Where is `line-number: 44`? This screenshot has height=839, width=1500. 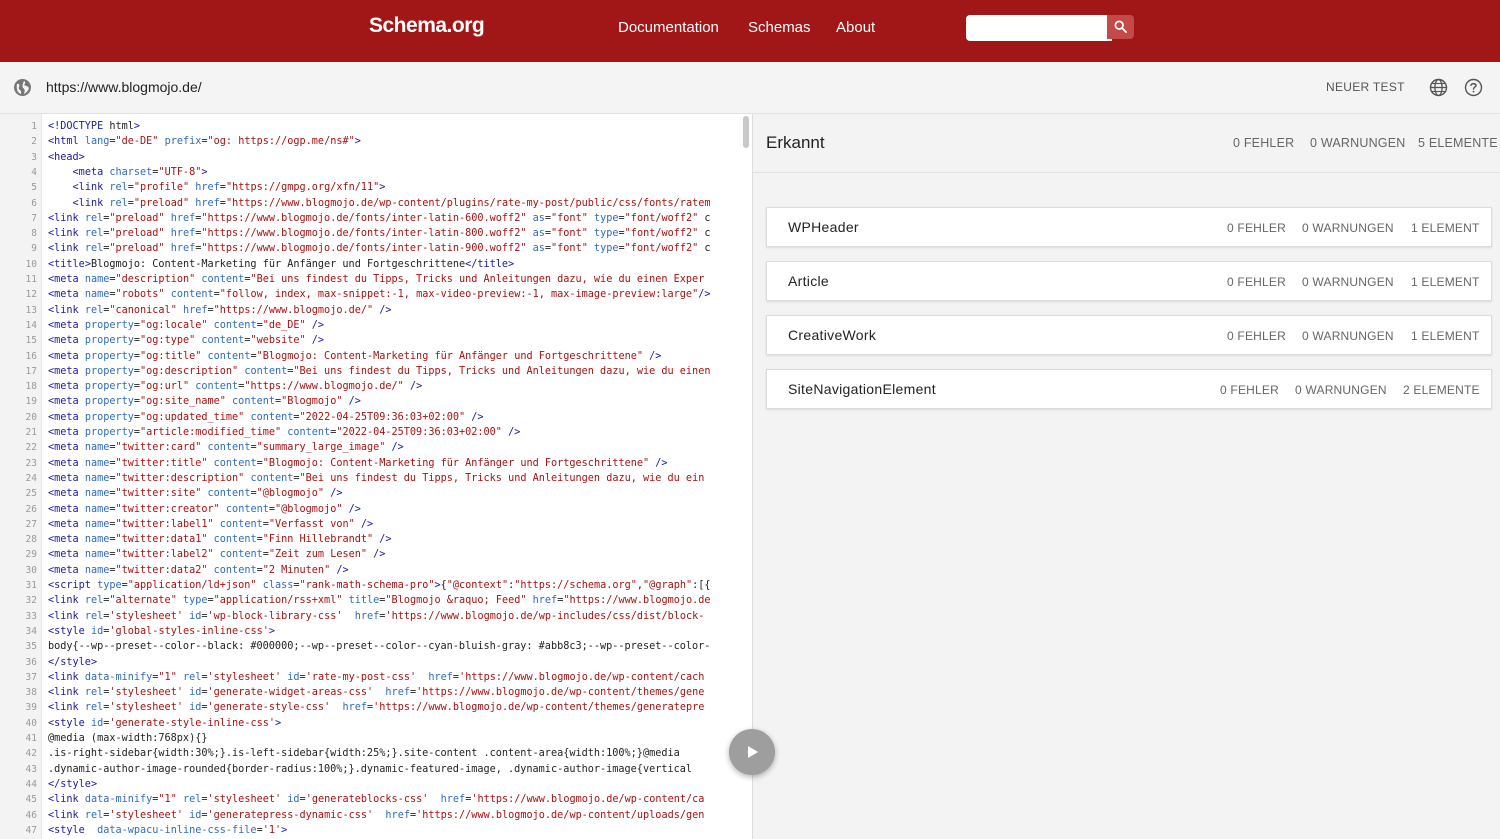 line-number: 44 is located at coordinates (31, 784).